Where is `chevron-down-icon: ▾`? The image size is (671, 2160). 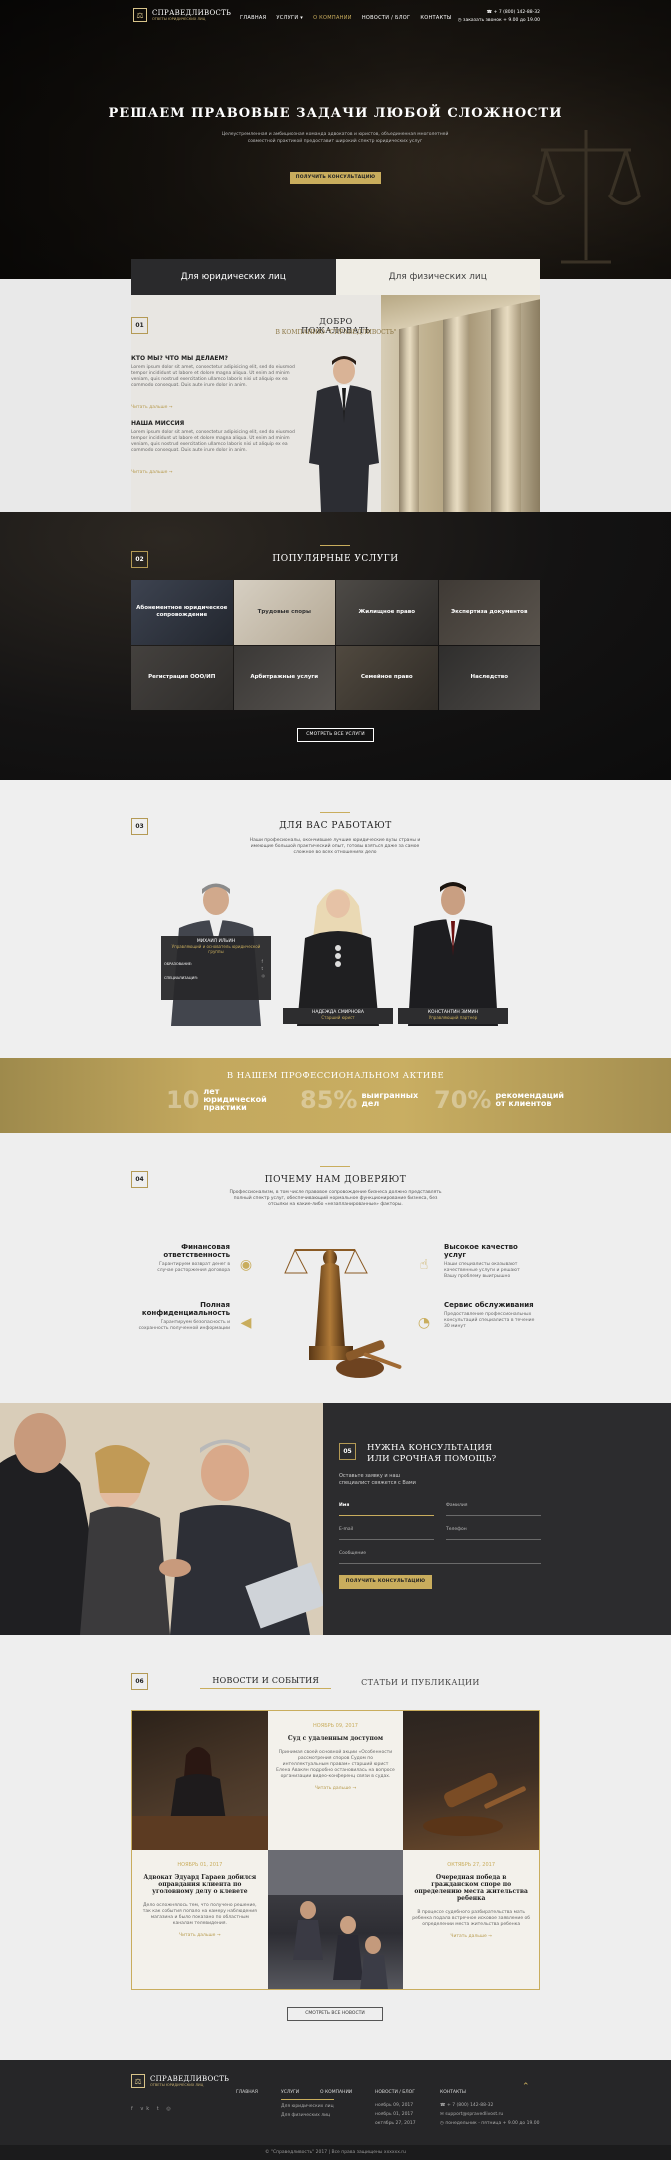 chevron-down-icon: ▾ is located at coordinates (302, 18).